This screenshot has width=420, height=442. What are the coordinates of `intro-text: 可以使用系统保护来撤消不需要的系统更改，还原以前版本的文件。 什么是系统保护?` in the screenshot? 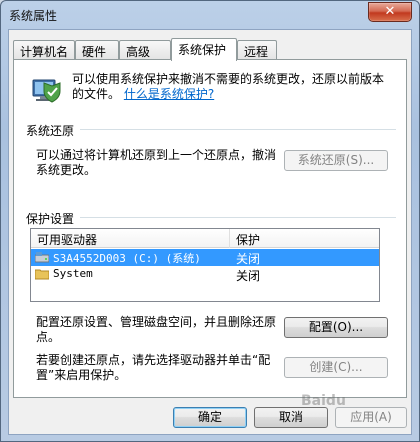 It's located at (232, 87).